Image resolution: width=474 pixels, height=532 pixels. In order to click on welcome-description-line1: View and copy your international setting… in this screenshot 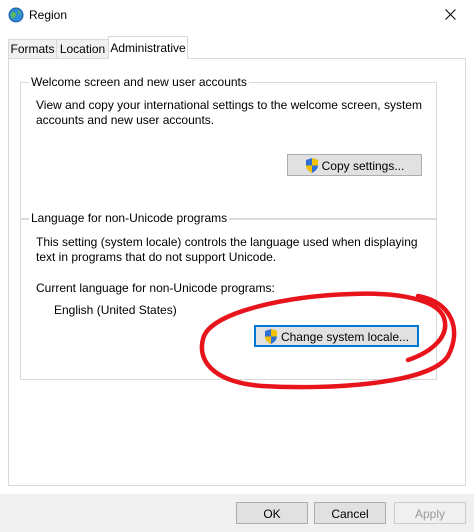, I will do `click(229, 105)`.